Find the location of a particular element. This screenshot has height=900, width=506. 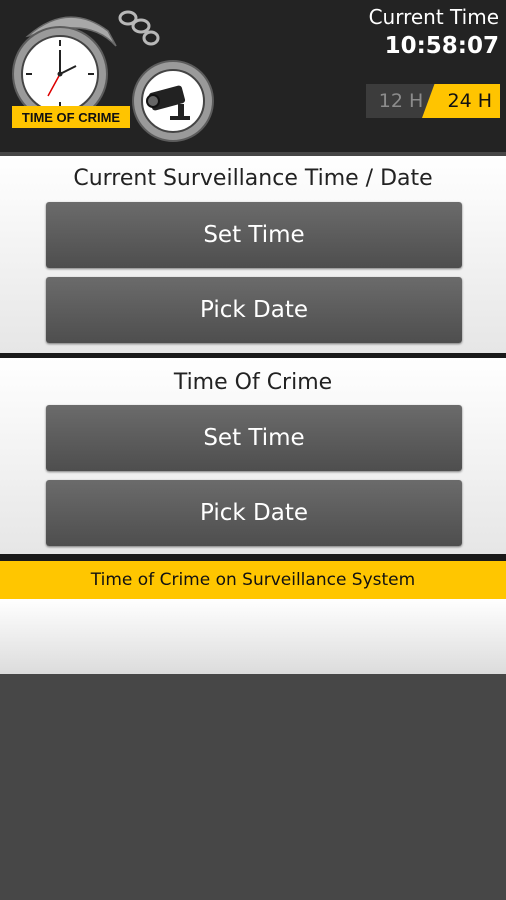

crime-pick-date-button: Pick Date is located at coordinates (254, 513).